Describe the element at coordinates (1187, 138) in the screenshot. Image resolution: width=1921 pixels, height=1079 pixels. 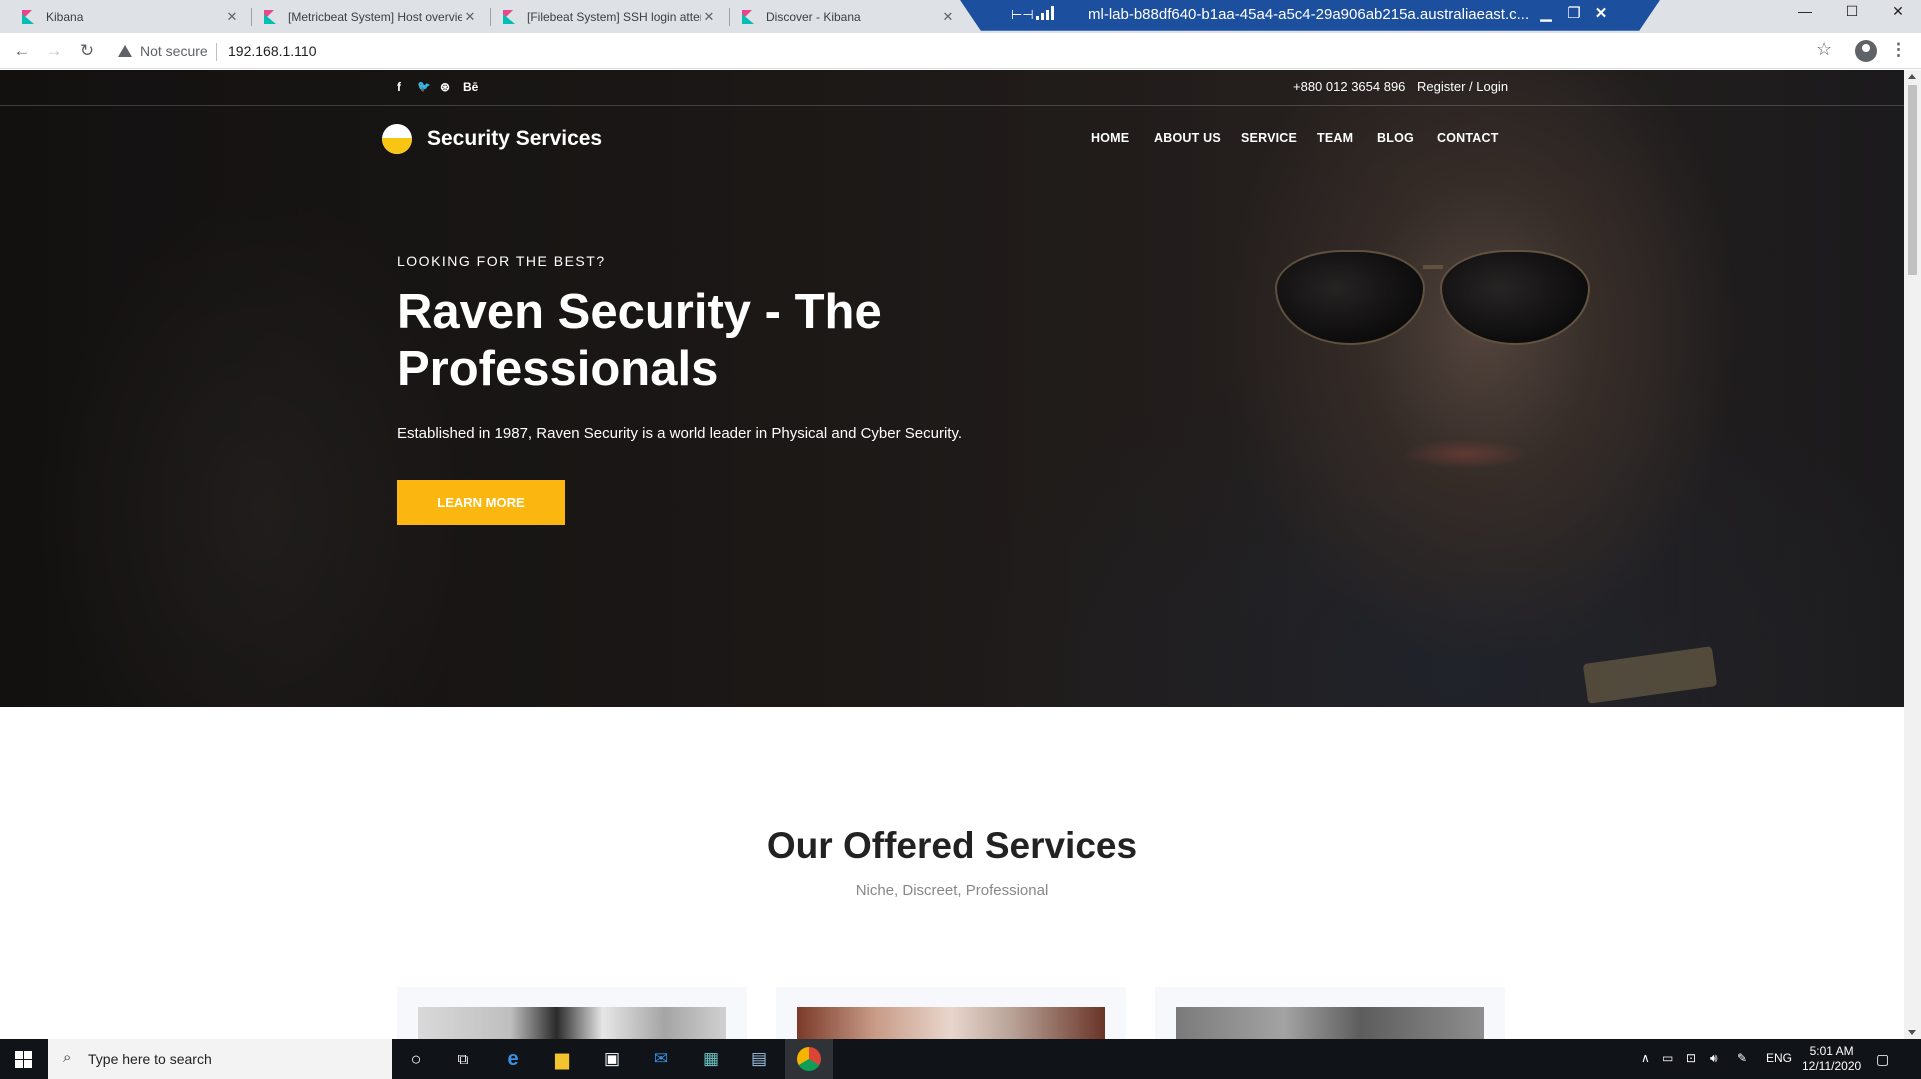
I see `nav-about-us: ABOUT US` at that location.